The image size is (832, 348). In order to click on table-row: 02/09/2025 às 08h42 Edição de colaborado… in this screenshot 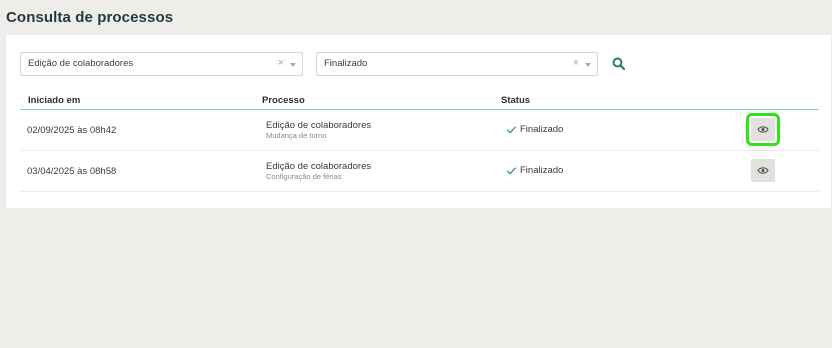, I will do `click(419, 130)`.